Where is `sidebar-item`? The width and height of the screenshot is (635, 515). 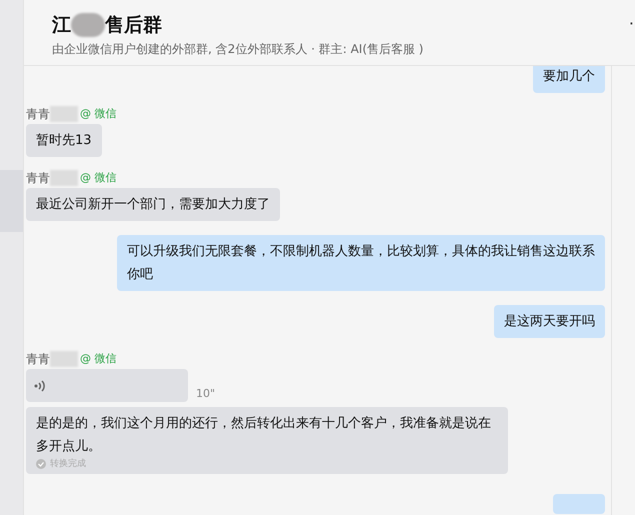
sidebar-item is located at coordinates (11, 201).